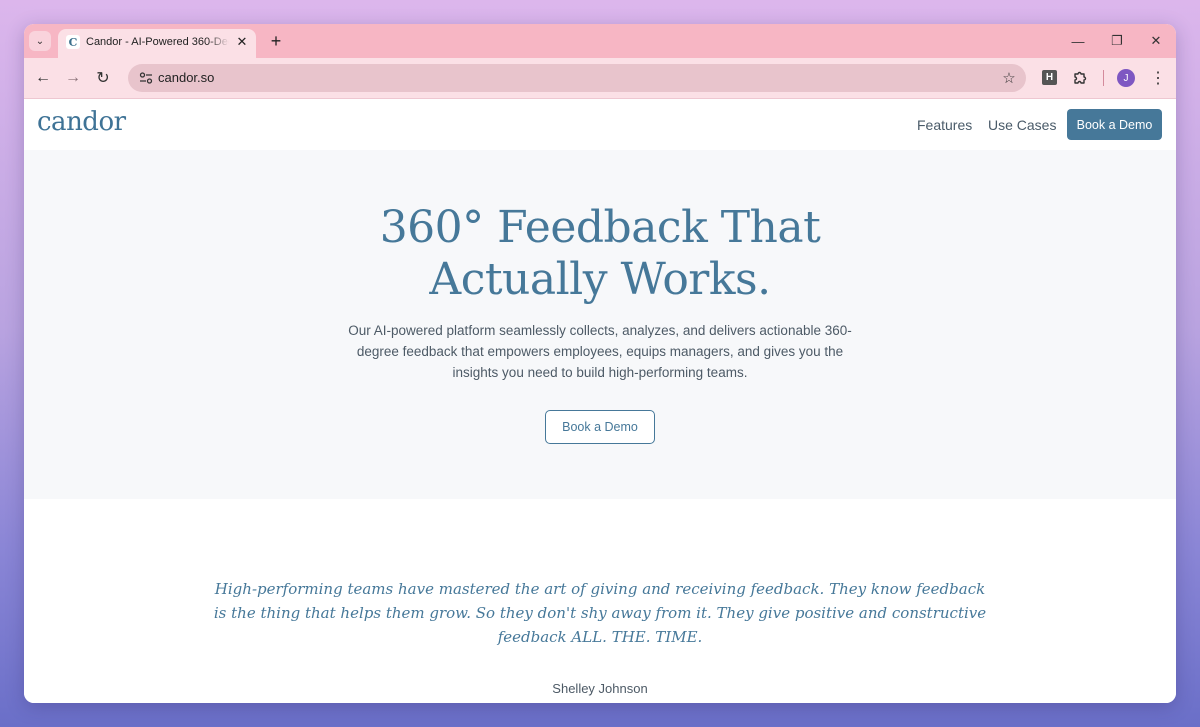 This screenshot has width=1200, height=727. I want to click on restore-button: ❐, so click(1117, 41).